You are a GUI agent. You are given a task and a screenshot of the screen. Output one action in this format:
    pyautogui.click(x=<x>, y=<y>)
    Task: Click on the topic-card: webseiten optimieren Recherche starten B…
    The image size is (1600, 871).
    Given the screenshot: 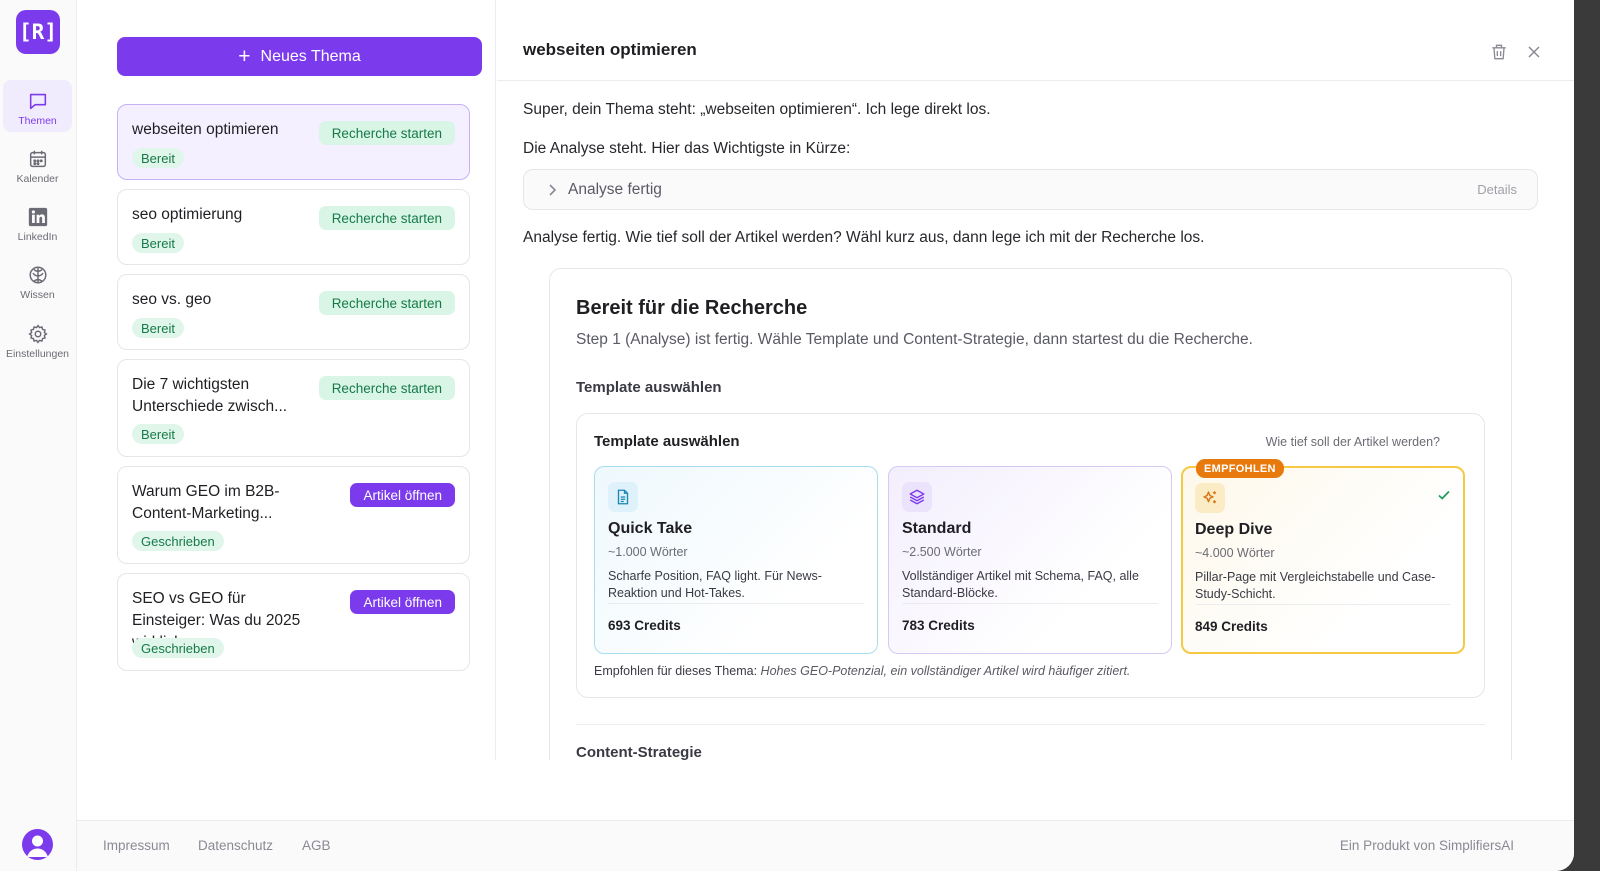 What is the action you would take?
    pyautogui.click(x=293, y=142)
    